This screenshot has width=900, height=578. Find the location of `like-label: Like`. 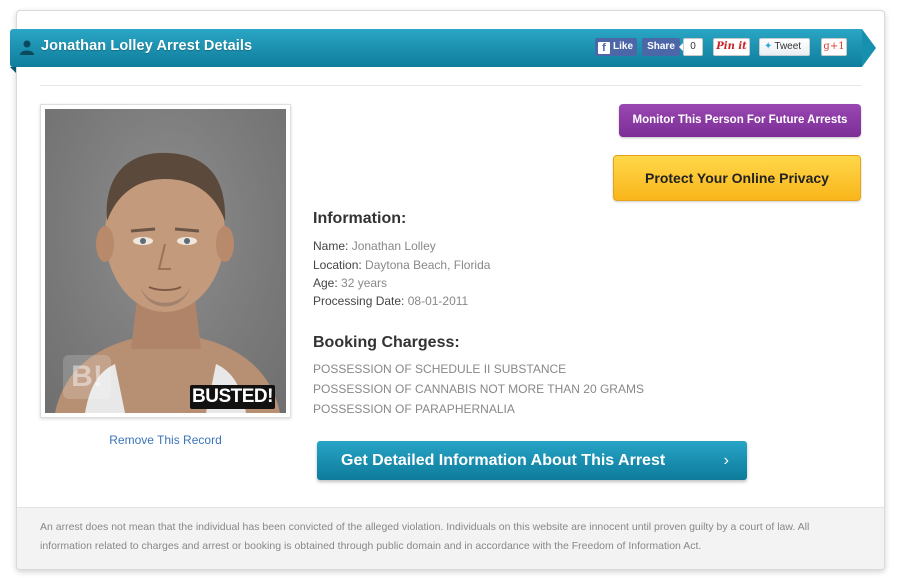

like-label: Like is located at coordinates (623, 46).